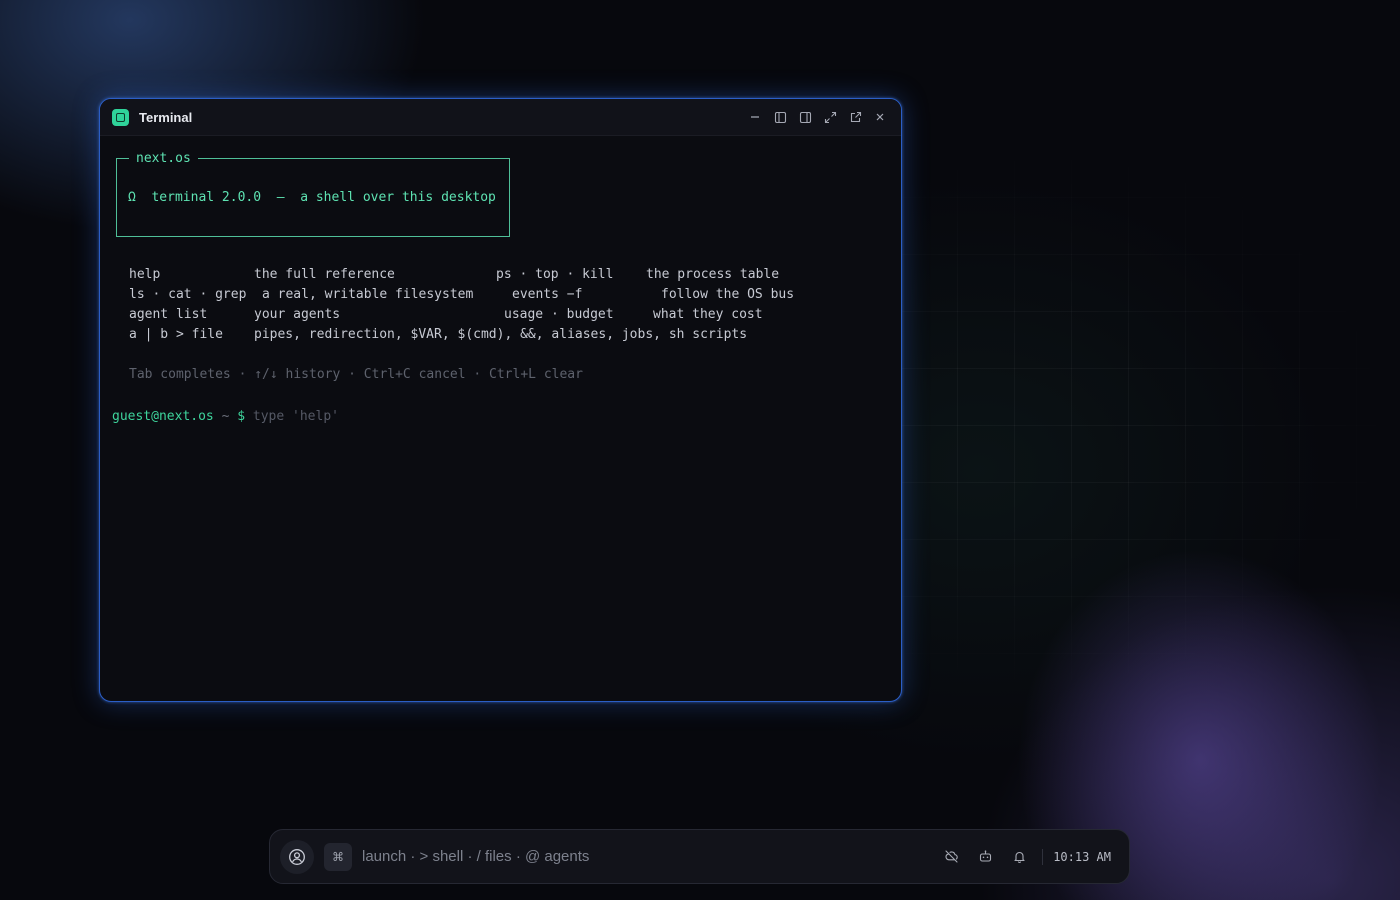 Image resolution: width=1400 pixels, height=900 pixels. What do you see at coordinates (206, 197) in the screenshot?
I see `banner-version: terminal 2.0.0` at bounding box center [206, 197].